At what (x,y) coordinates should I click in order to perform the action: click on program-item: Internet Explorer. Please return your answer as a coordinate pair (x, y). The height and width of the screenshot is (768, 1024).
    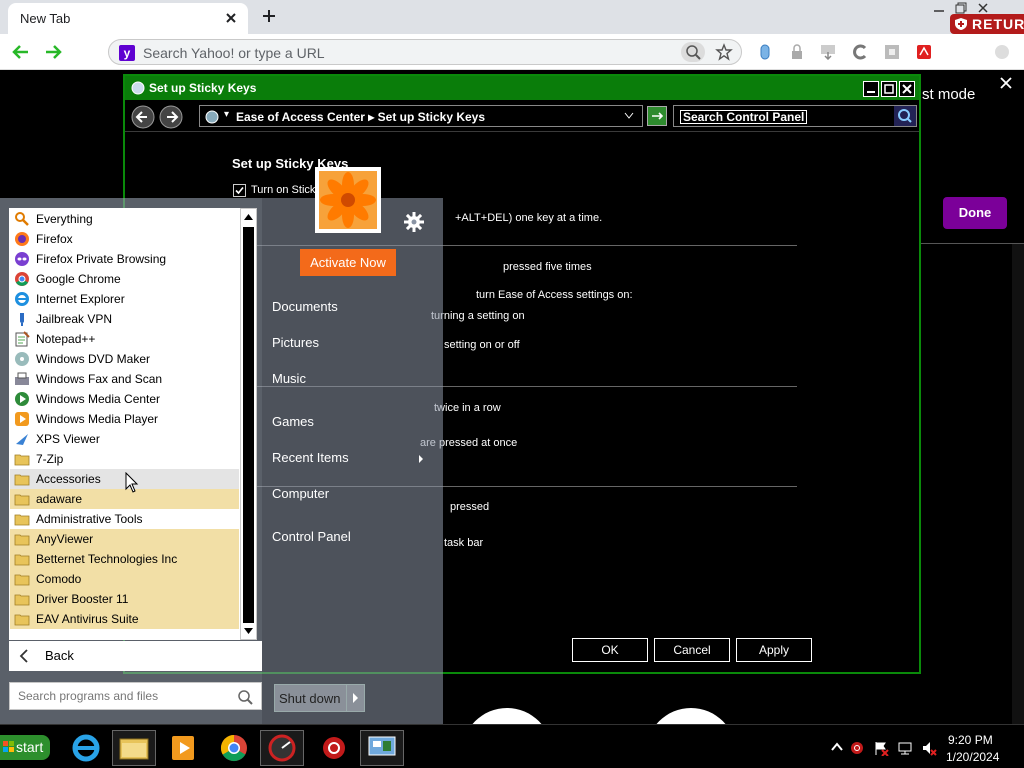
    Looking at the image, I should click on (124, 299).